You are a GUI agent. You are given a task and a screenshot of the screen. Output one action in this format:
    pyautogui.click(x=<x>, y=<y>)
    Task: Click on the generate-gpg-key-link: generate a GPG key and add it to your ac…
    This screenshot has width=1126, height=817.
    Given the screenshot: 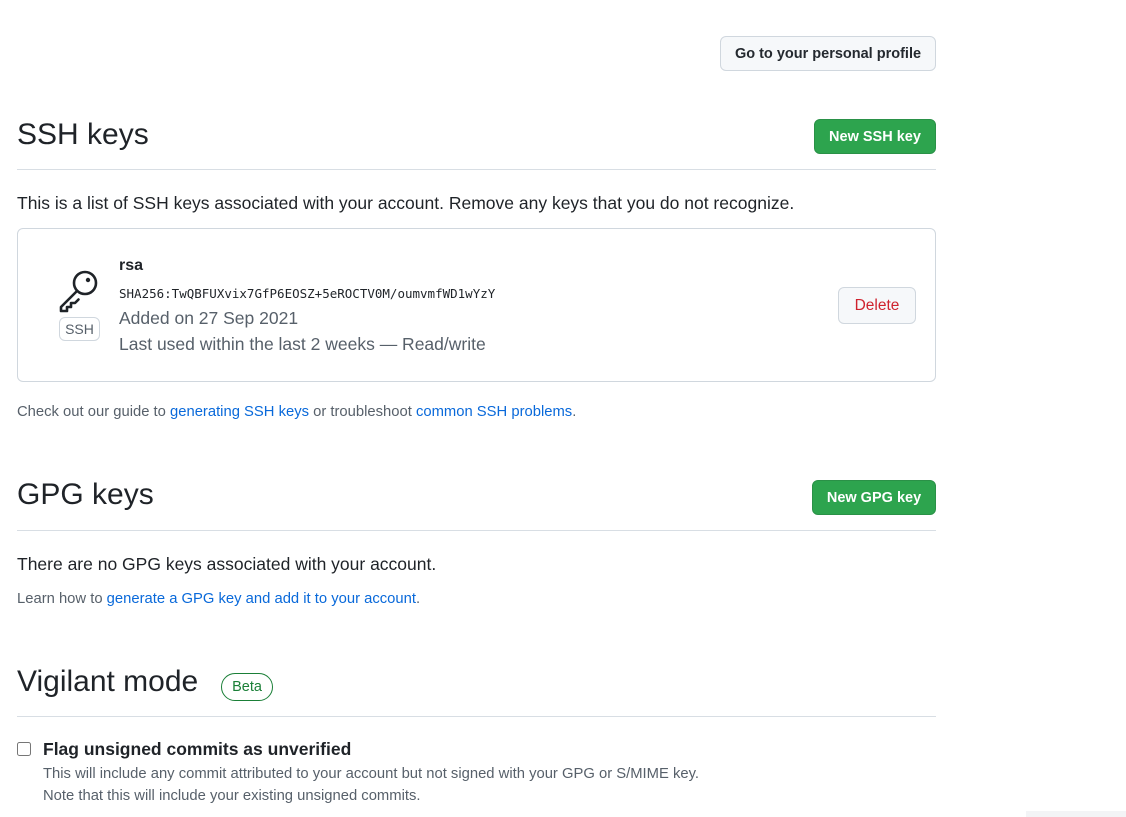 What is the action you would take?
    pyautogui.click(x=261, y=599)
    